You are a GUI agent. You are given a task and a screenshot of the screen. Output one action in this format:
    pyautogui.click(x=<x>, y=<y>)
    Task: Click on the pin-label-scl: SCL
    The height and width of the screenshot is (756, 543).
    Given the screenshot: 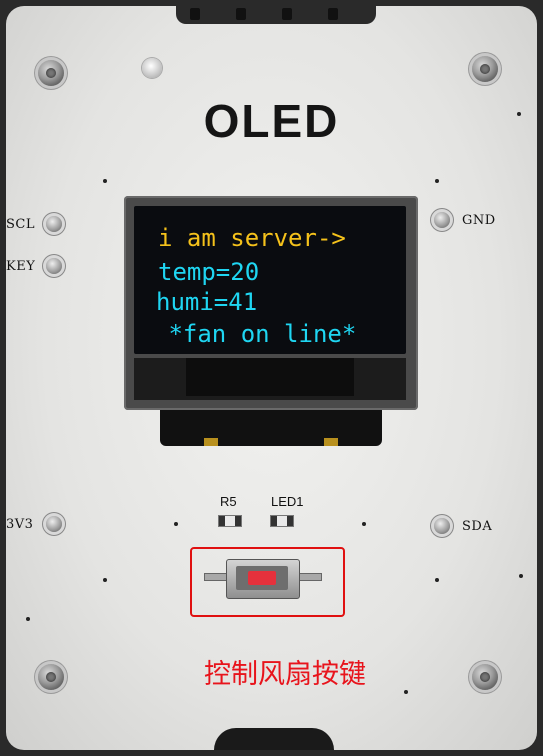 What is the action you would take?
    pyautogui.click(x=20, y=224)
    